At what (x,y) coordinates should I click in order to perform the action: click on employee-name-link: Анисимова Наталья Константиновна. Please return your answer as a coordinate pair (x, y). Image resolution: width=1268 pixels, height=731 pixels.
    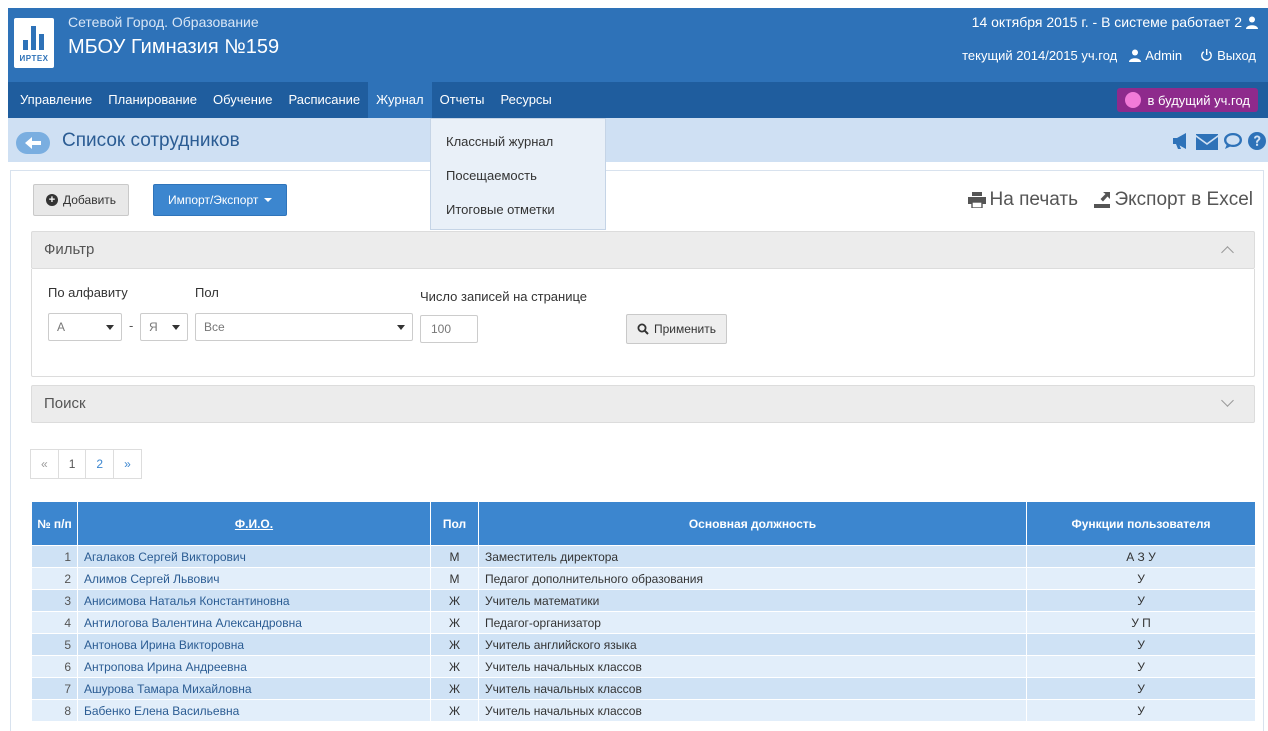
    Looking at the image, I should click on (254, 600).